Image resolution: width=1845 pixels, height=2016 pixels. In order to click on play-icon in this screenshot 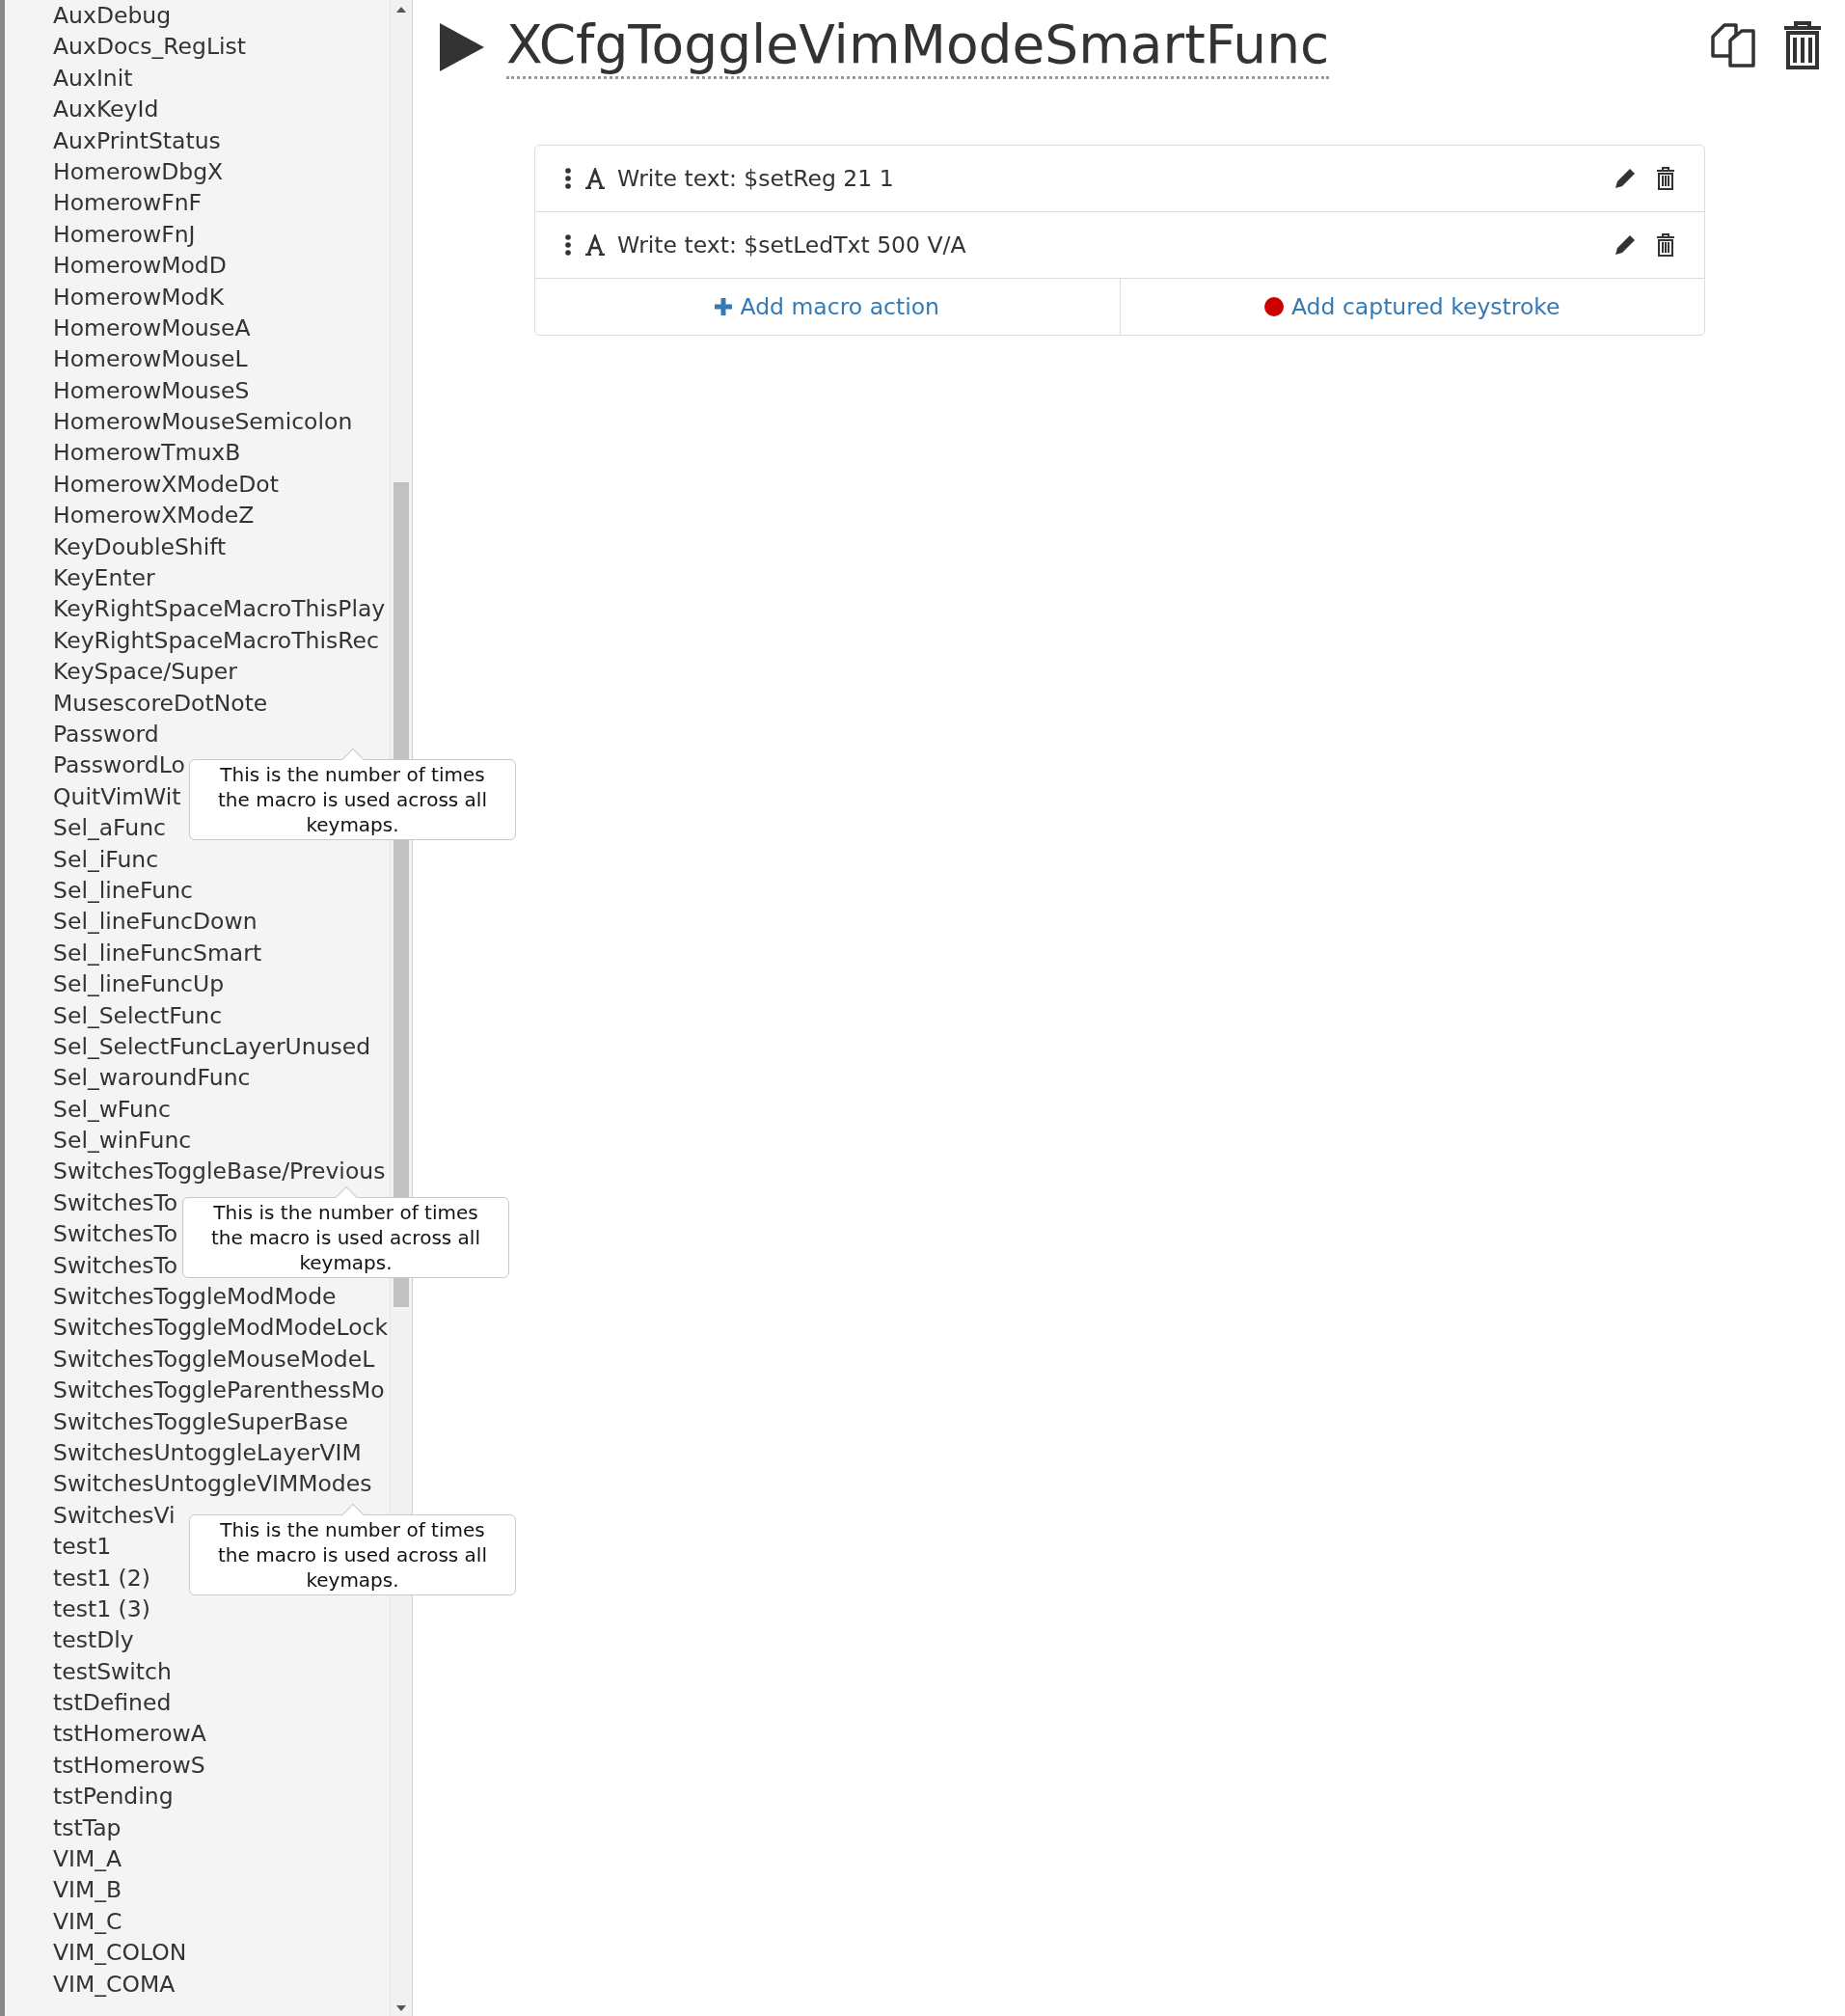, I will do `click(462, 47)`.